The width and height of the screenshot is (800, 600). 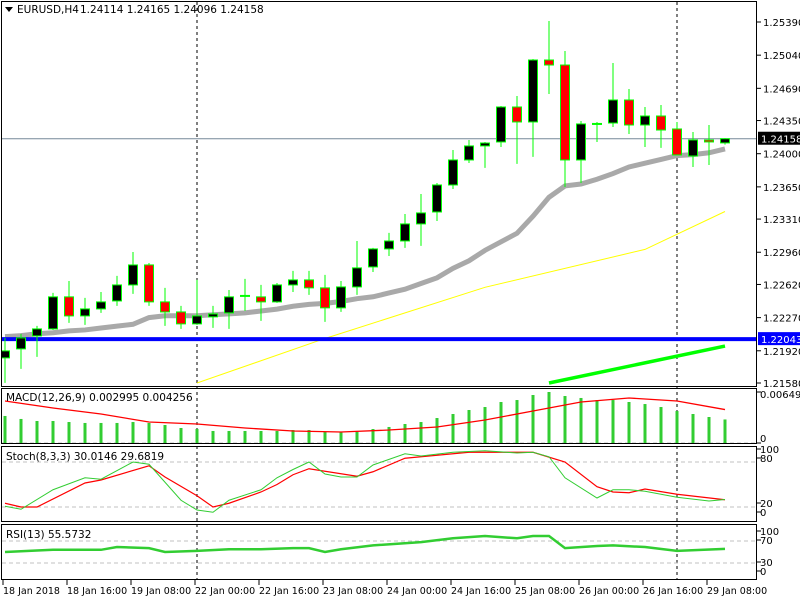 I want to click on time-tick-label: 26 Jan 16:00, so click(x=673, y=591).